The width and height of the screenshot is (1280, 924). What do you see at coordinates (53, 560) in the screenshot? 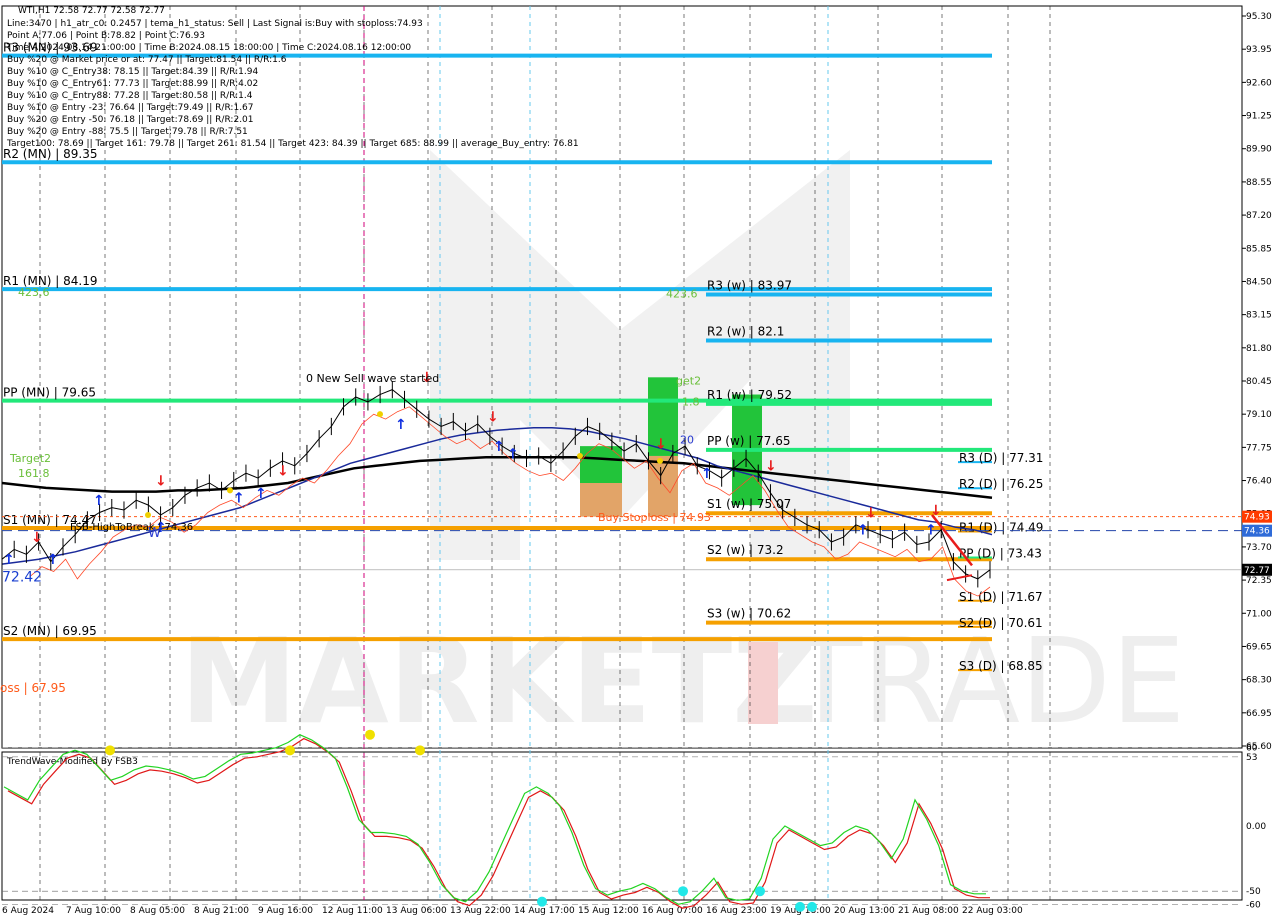
I see `buy-arrow-1: ↑` at bounding box center [53, 560].